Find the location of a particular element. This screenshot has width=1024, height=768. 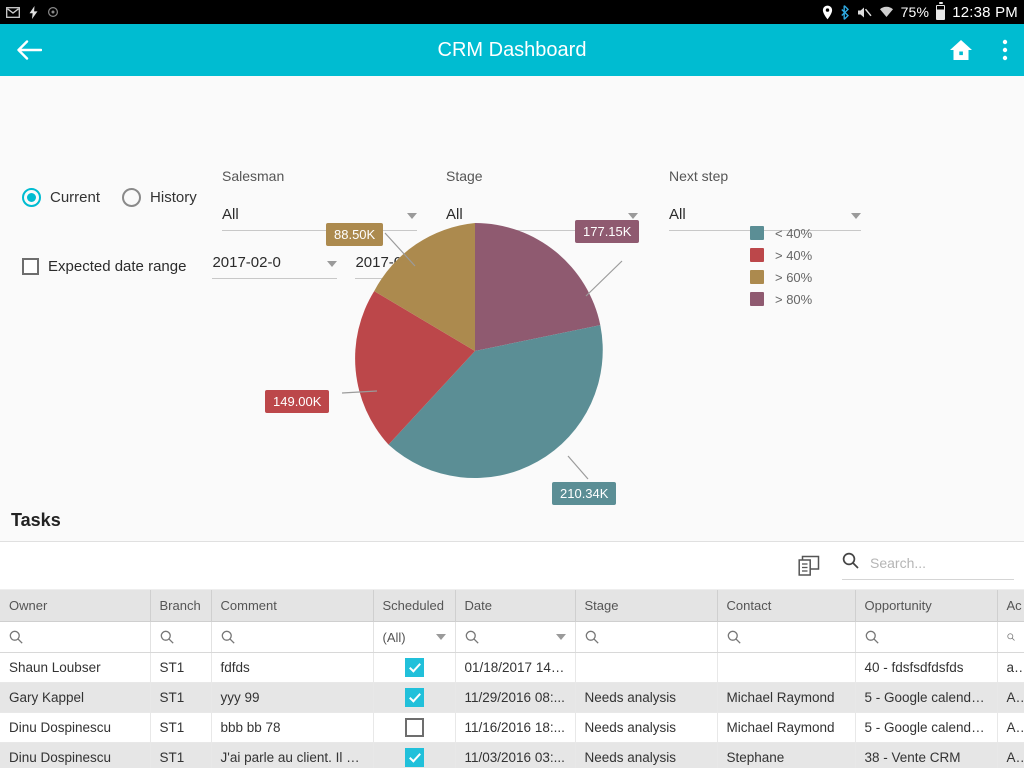

copy-export-icon is located at coordinates (809, 566).